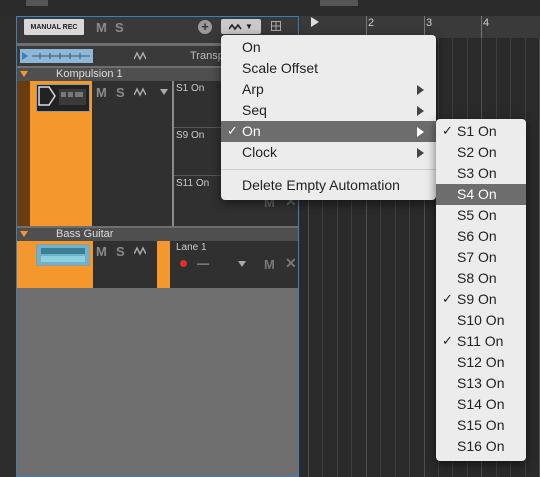  I want to click on manual-rec-button: MANUAL REC, so click(54, 27).